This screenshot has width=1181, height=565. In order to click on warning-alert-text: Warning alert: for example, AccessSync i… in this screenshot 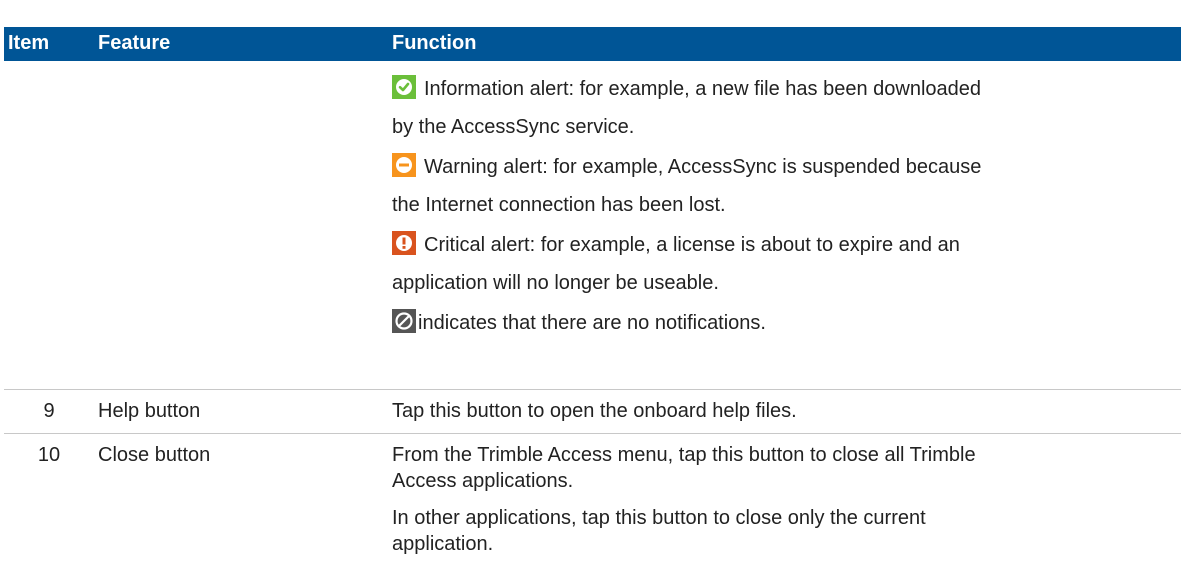, I will do `click(703, 167)`.